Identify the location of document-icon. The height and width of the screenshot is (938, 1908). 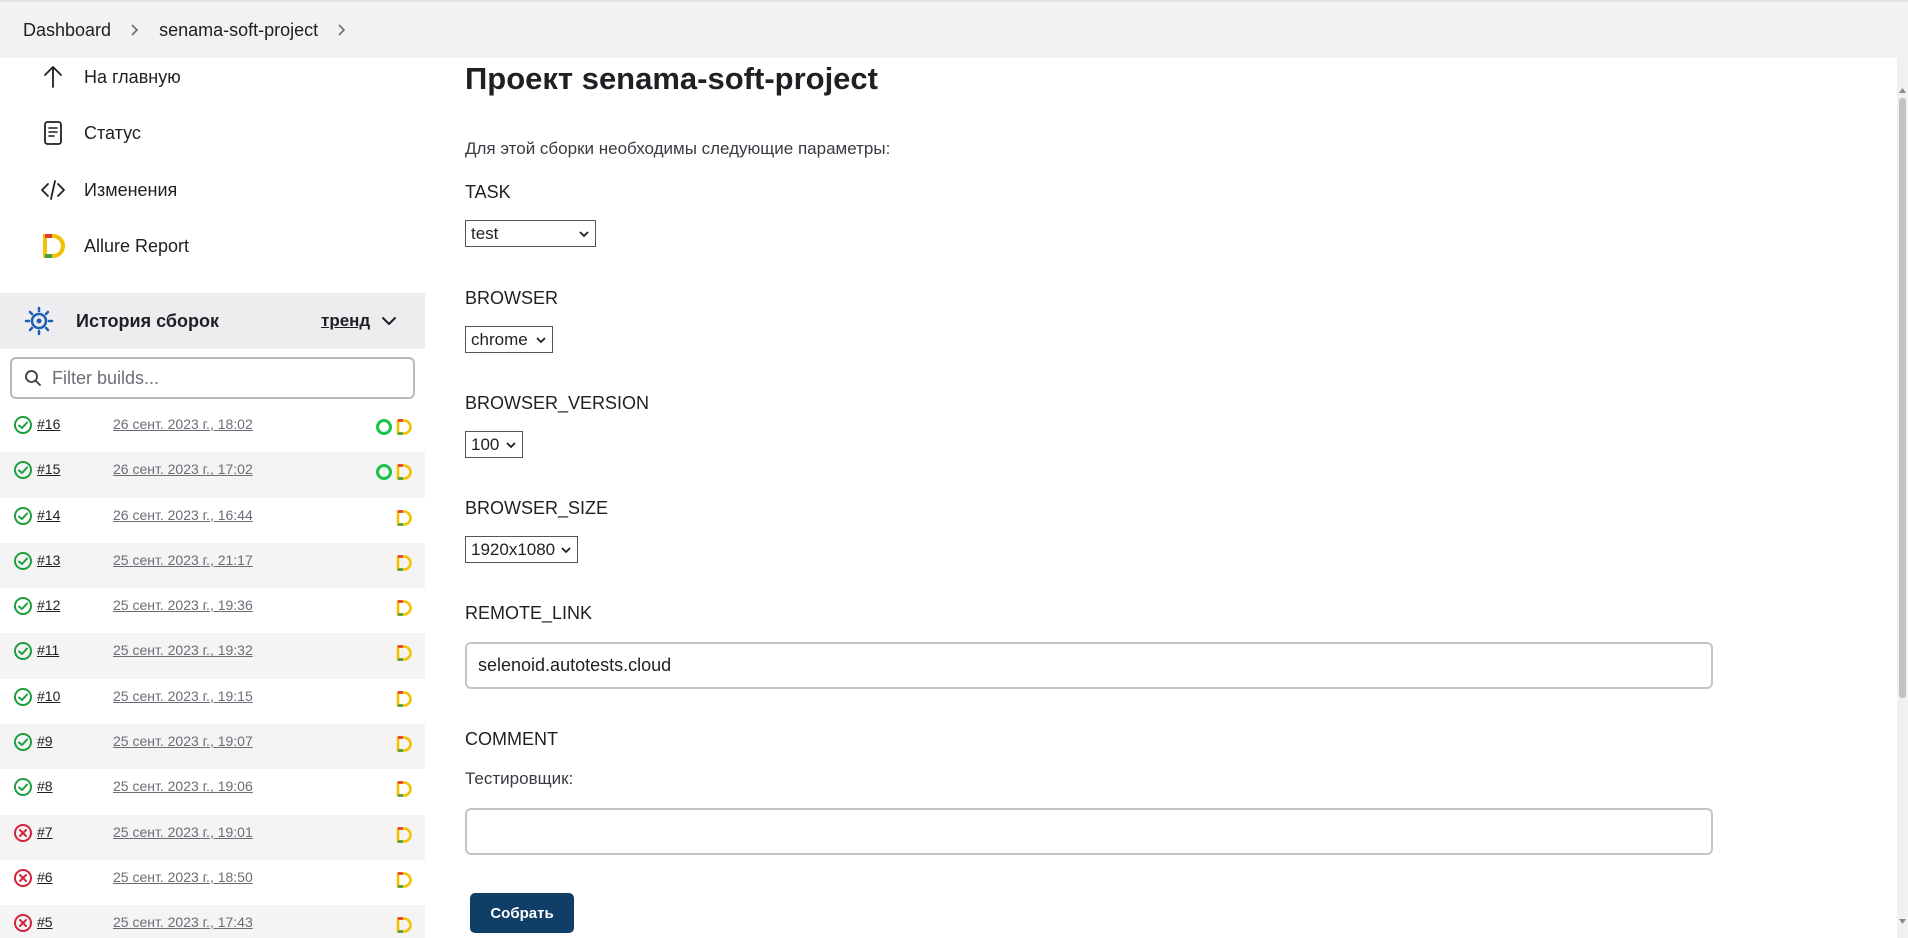
(53, 133).